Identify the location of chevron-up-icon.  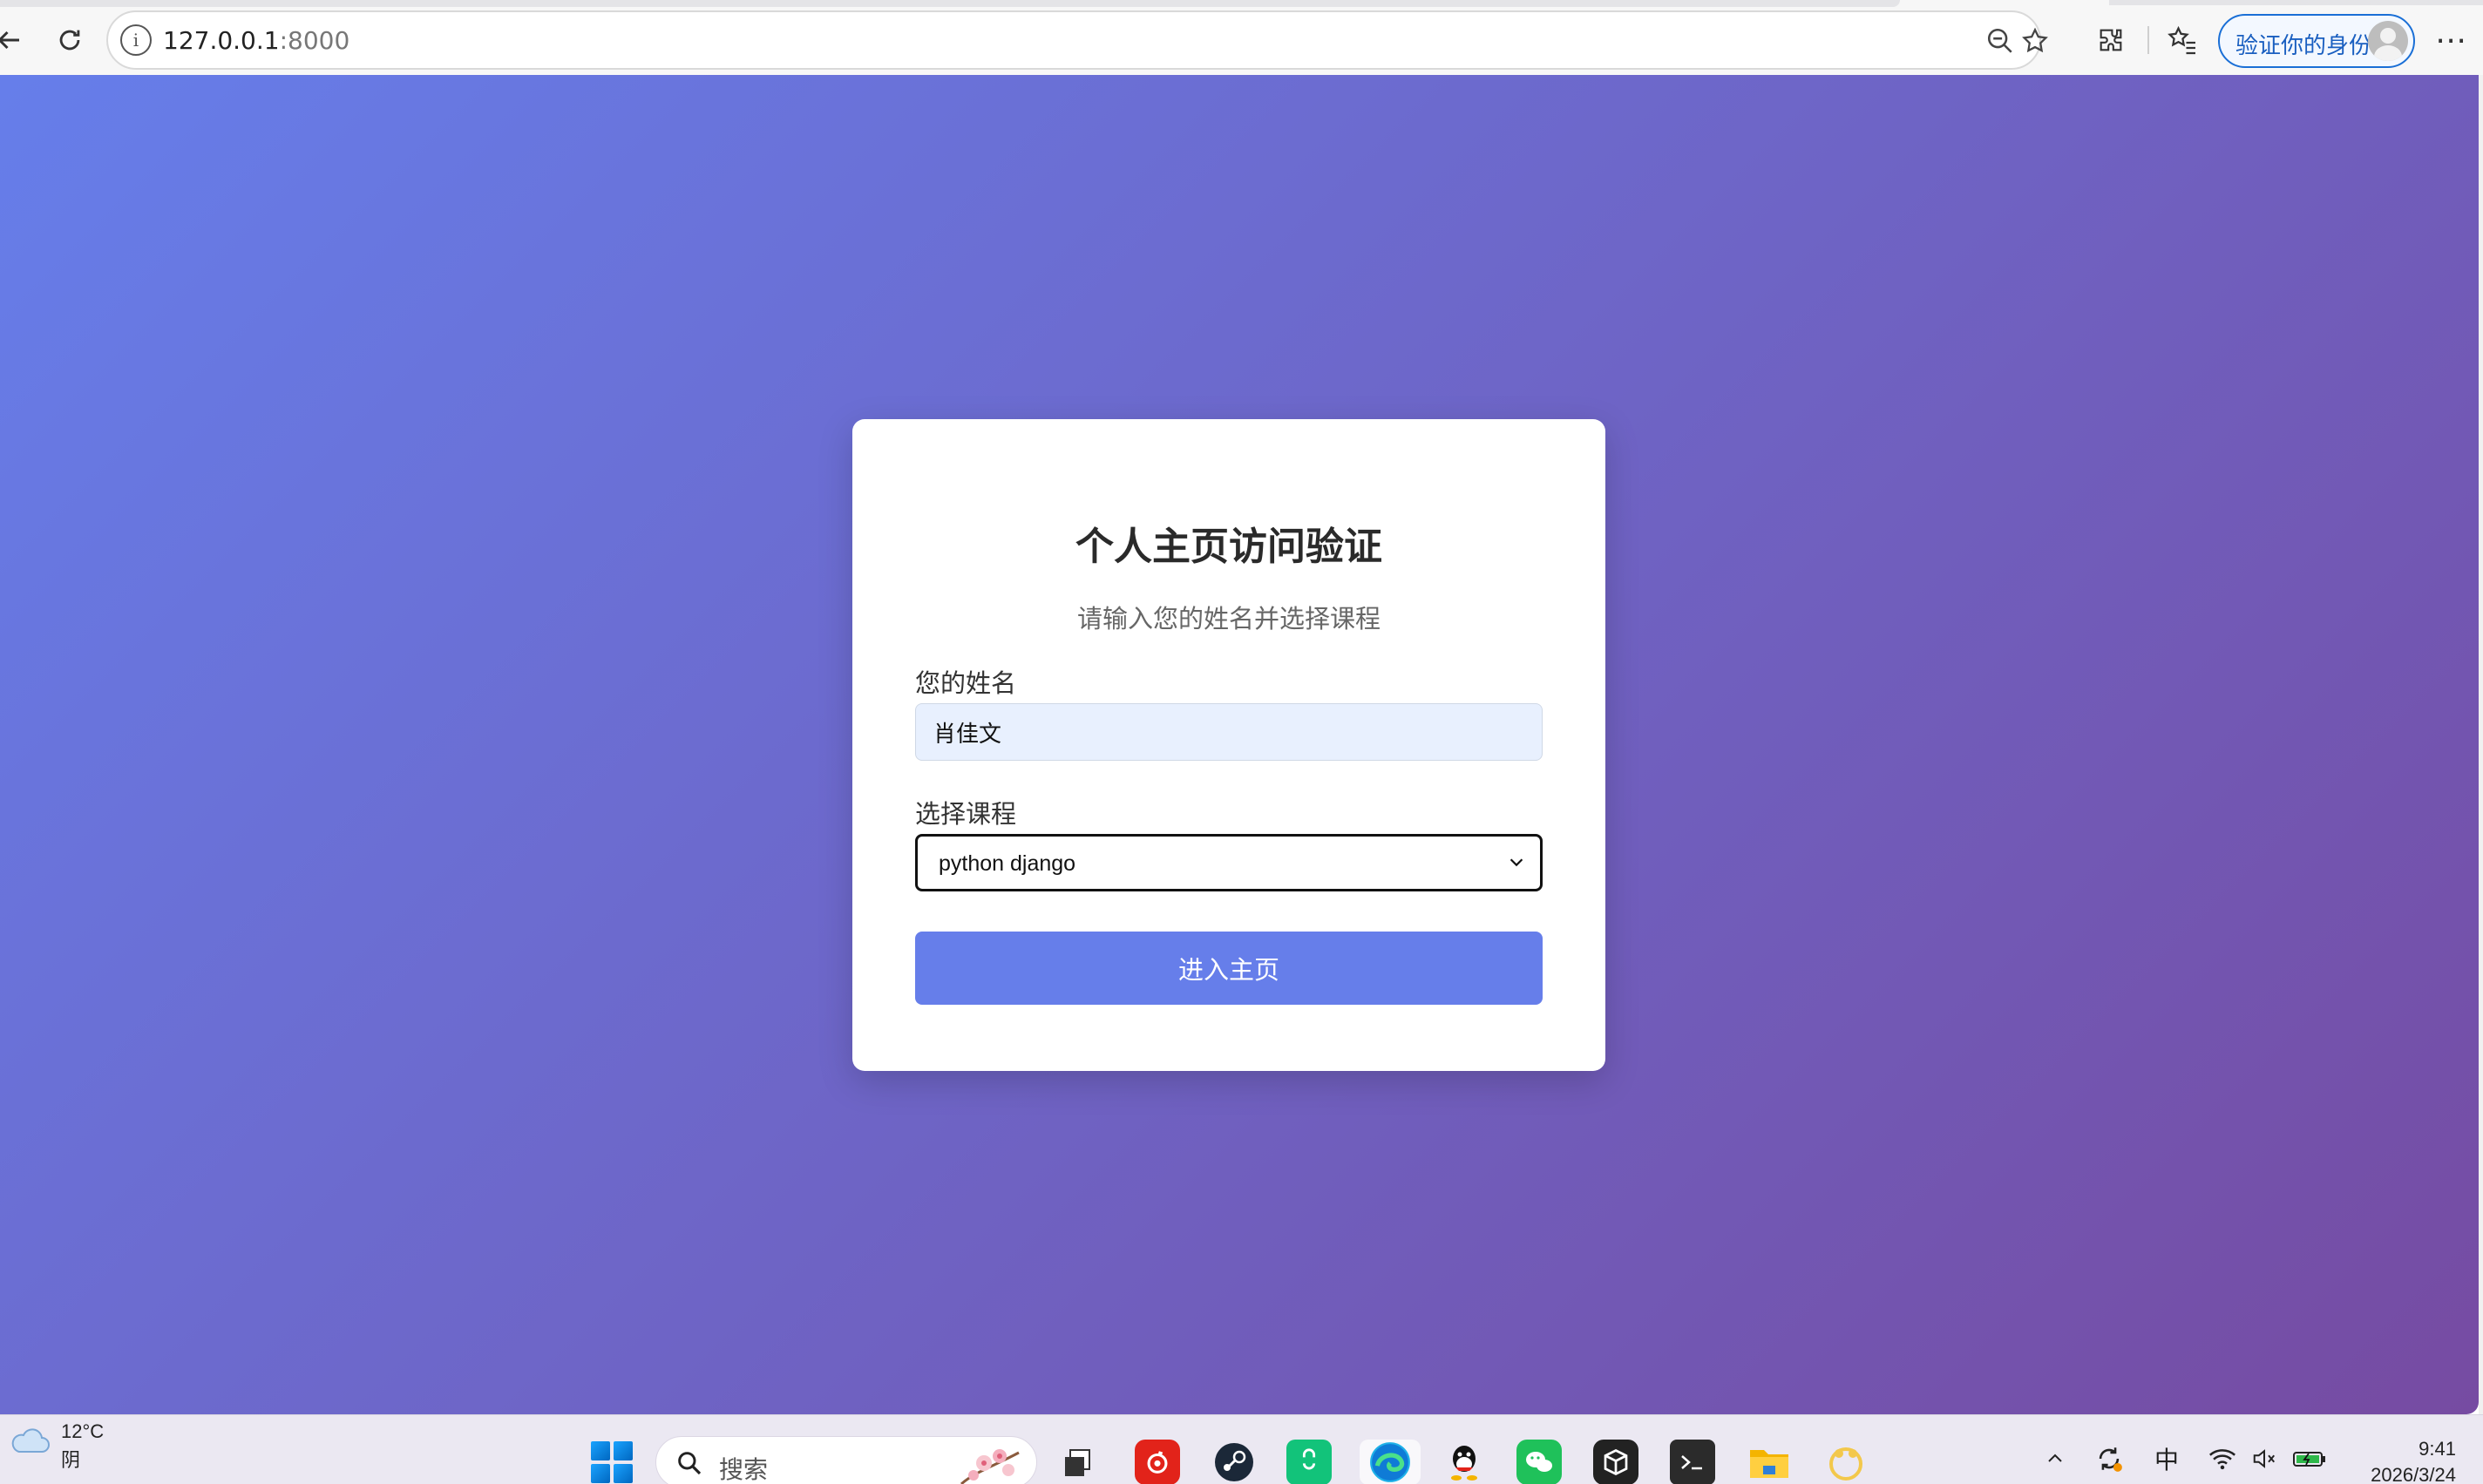
(2055, 1458).